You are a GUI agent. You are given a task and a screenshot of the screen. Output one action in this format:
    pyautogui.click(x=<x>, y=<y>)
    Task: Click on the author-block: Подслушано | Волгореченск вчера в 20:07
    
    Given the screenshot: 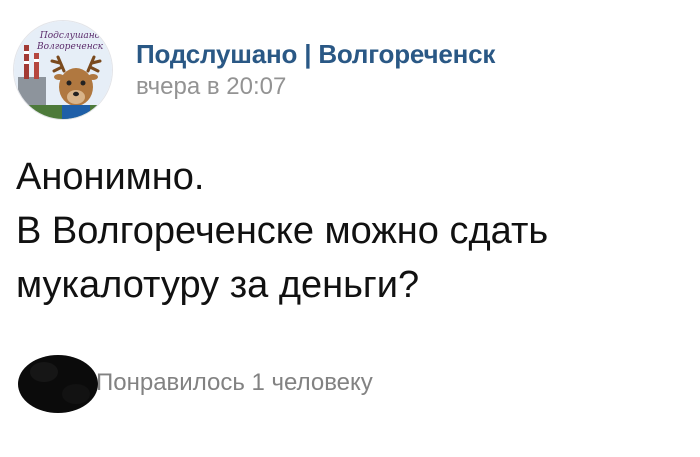 What is the action you would take?
    pyautogui.click(x=315, y=70)
    